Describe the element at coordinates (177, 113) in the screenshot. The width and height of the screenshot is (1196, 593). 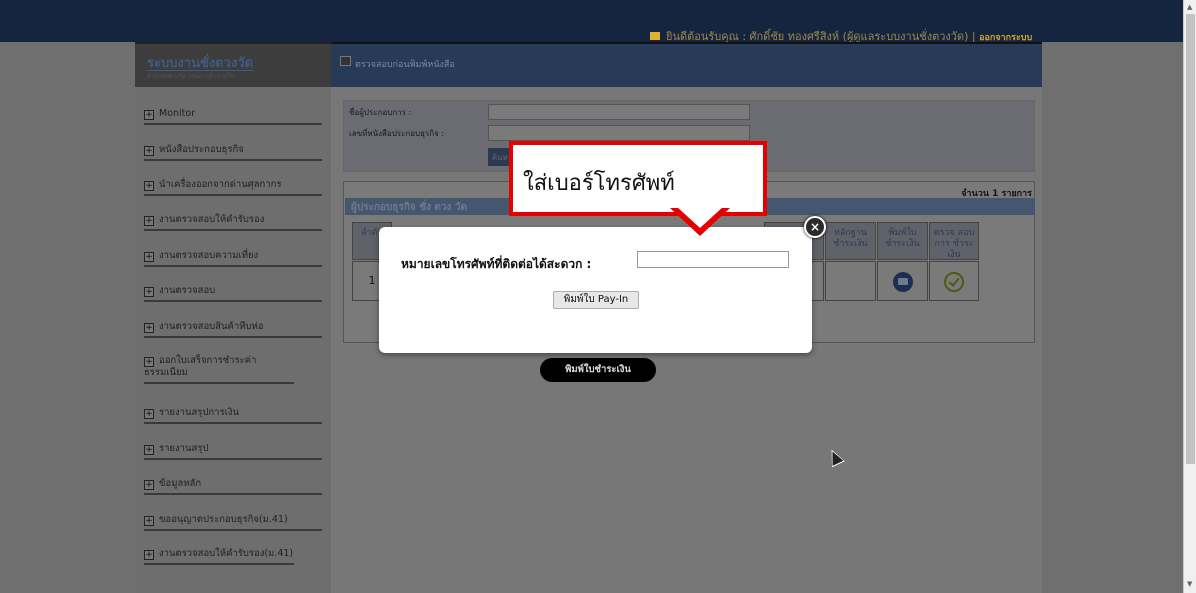
I see `sidebar-item-label: Monitor` at that location.